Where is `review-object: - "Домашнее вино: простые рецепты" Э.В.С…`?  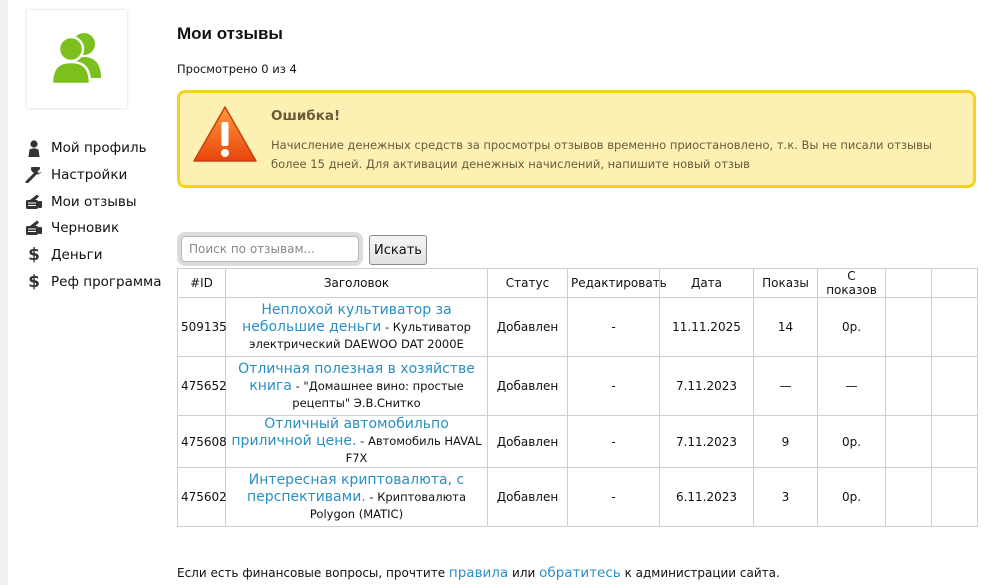 review-object: - "Домашнее вино: простые рецепты" Э.В.С… is located at coordinates (377, 394).